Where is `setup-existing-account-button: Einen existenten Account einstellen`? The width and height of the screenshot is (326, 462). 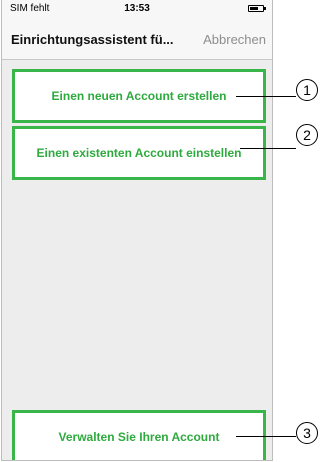
setup-existing-account-button: Einen existenten Account einstellen is located at coordinates (139, 153).